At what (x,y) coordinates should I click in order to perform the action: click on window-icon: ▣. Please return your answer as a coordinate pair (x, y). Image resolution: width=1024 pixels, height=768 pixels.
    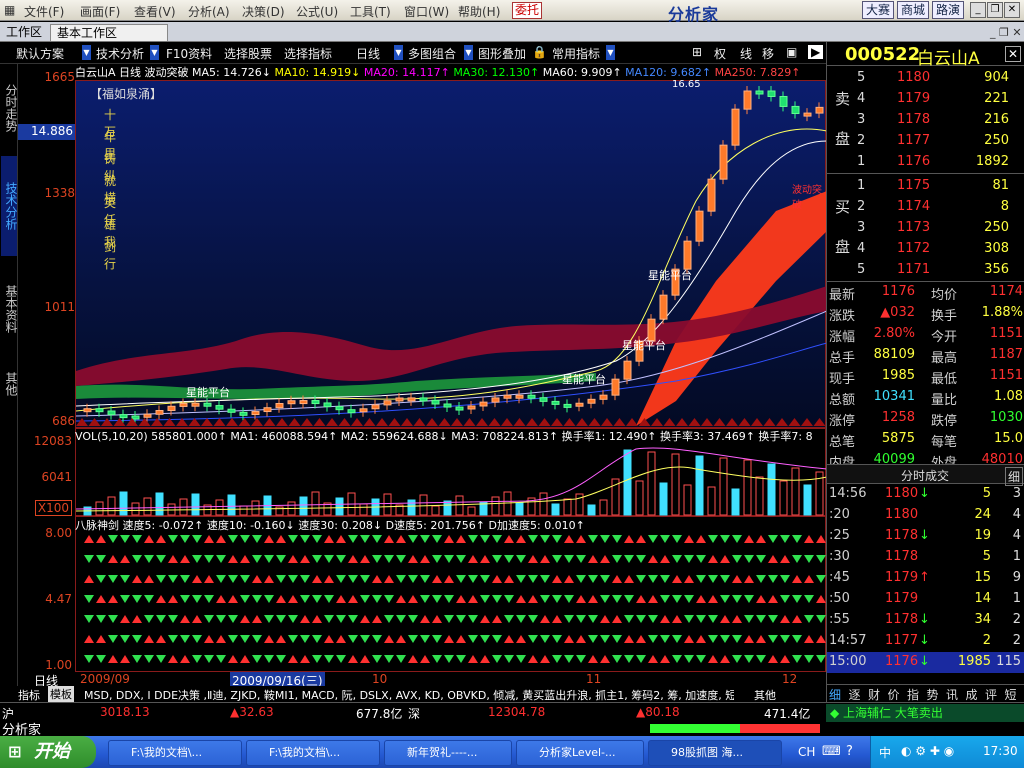
    Looking at the image, I should click on (791, 52).